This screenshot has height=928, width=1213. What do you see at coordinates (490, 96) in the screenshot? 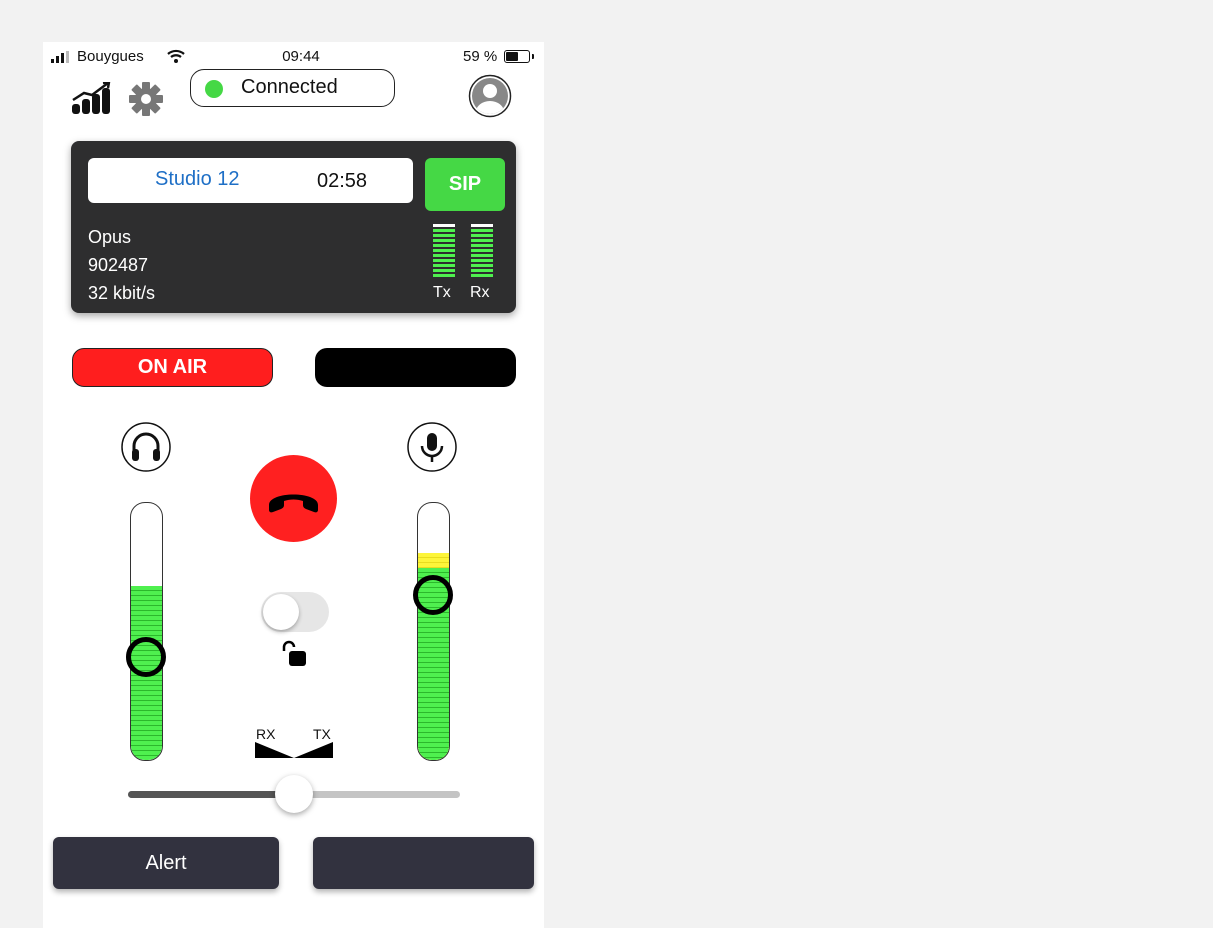
I see `profile-icon` at bounding box center [490, 96].